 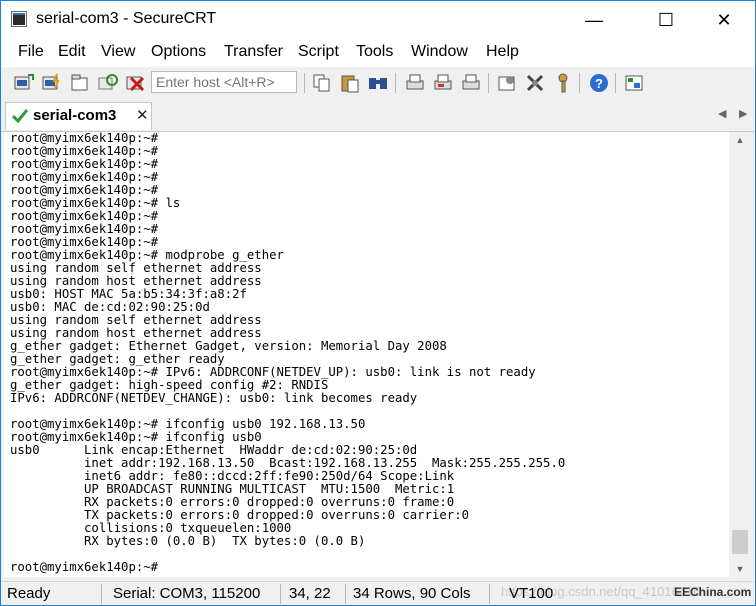 I want to click on tab-label: serial-com3, so click(x=75, y=115).